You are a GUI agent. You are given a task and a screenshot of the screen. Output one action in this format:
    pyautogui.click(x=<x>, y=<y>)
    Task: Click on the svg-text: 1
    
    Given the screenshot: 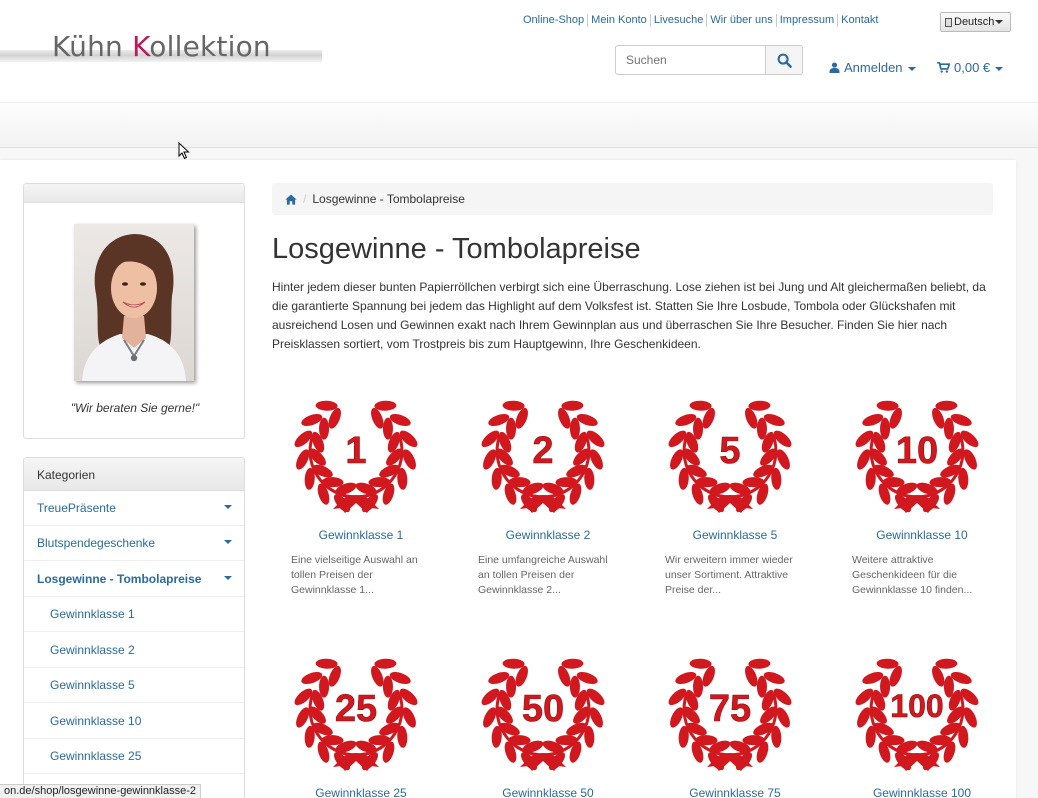 What is the action you would take?
    pyautogui.click(x=355, y=451)
    